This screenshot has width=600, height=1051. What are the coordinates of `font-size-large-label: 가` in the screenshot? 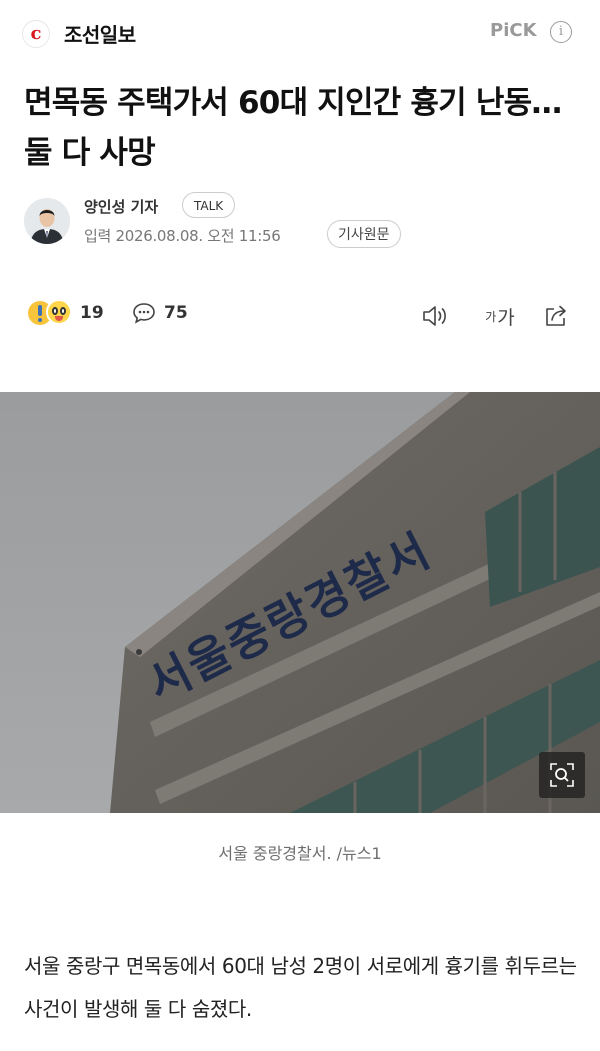 It's located at (506, 317).